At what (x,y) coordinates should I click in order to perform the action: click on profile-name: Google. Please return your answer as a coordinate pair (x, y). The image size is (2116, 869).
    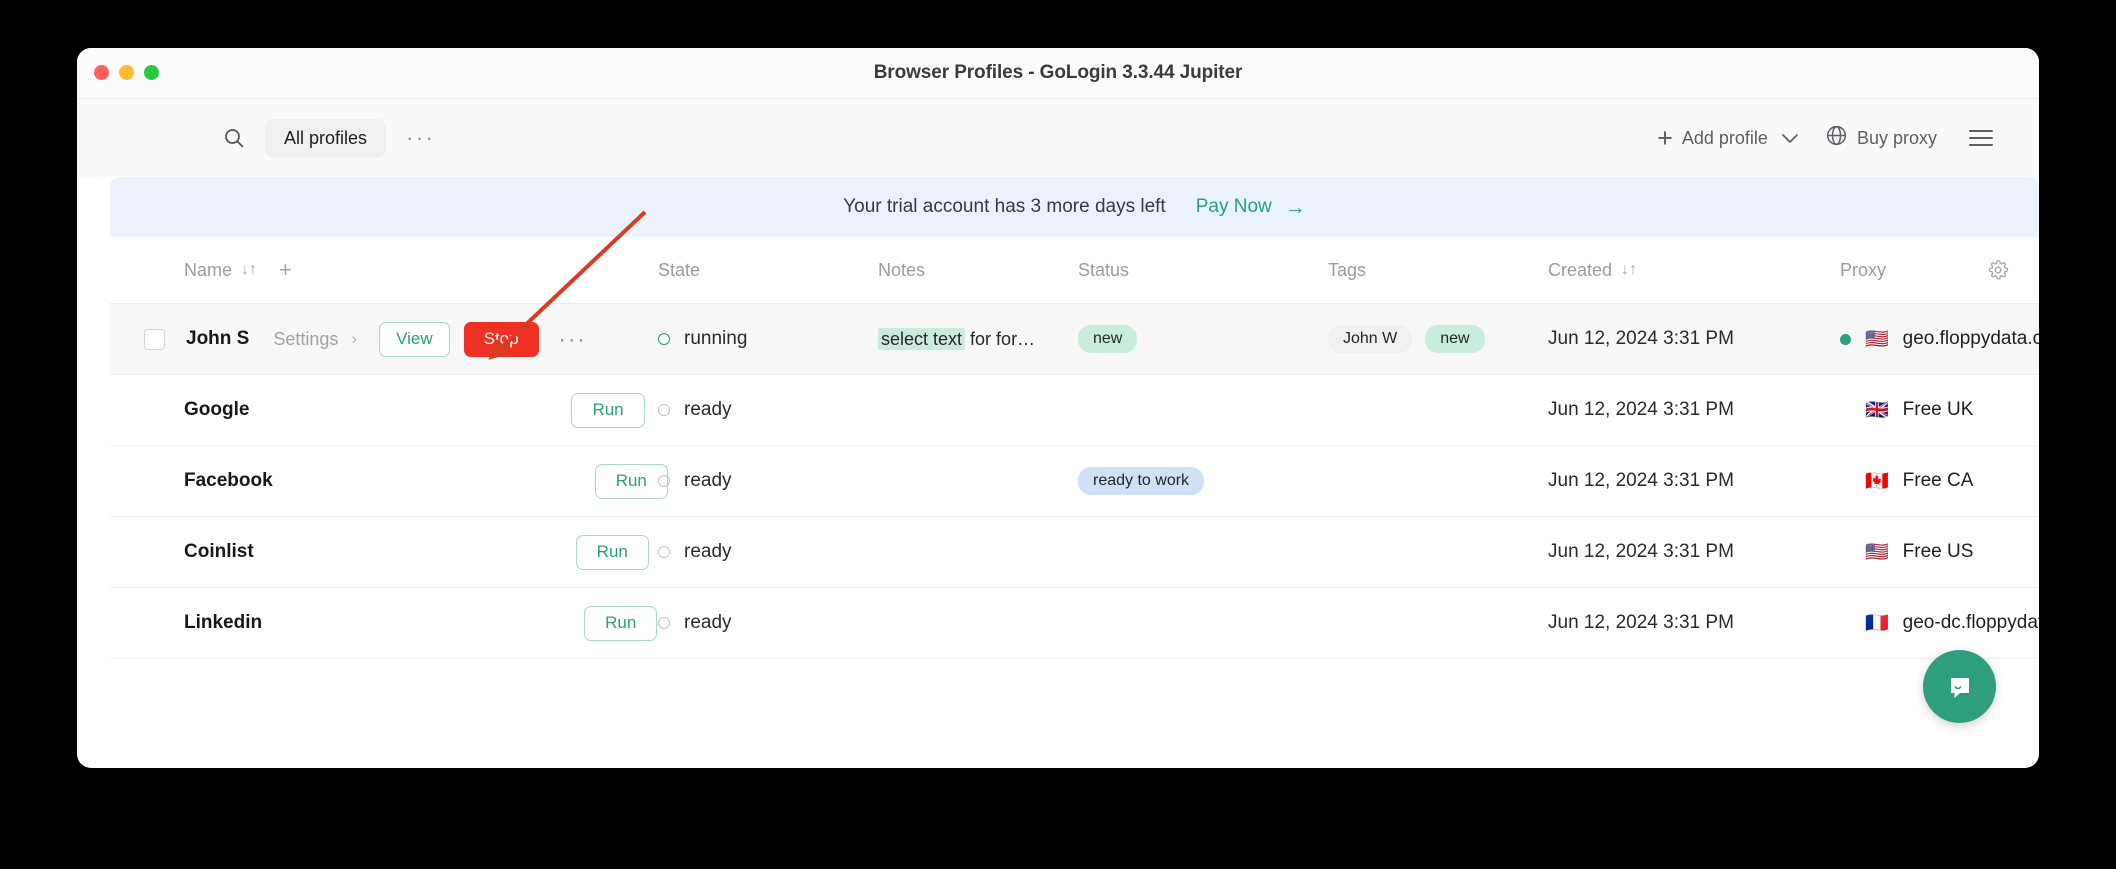
    Looking at the image, I should click on (217, 409).